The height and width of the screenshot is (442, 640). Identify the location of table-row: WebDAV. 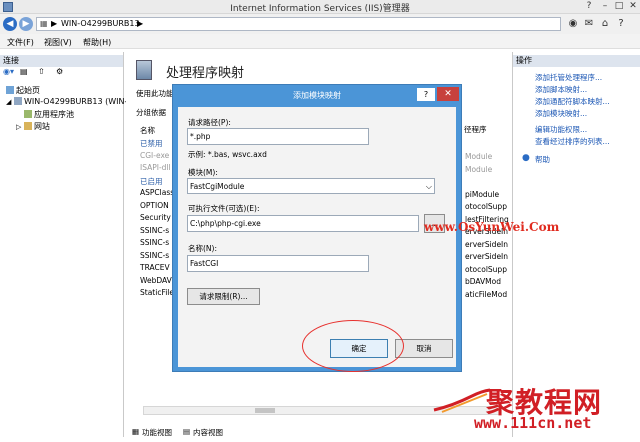
(156, 280).